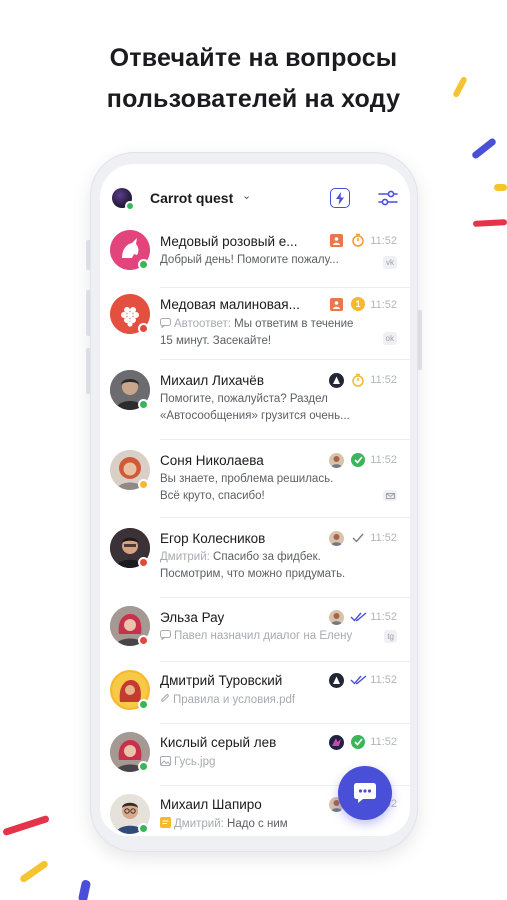 The height and width of the screenshot is (900, 507). Describe the element at coordinates (358, 538) in the screenshot. I see `sent-check-icon` at that location.